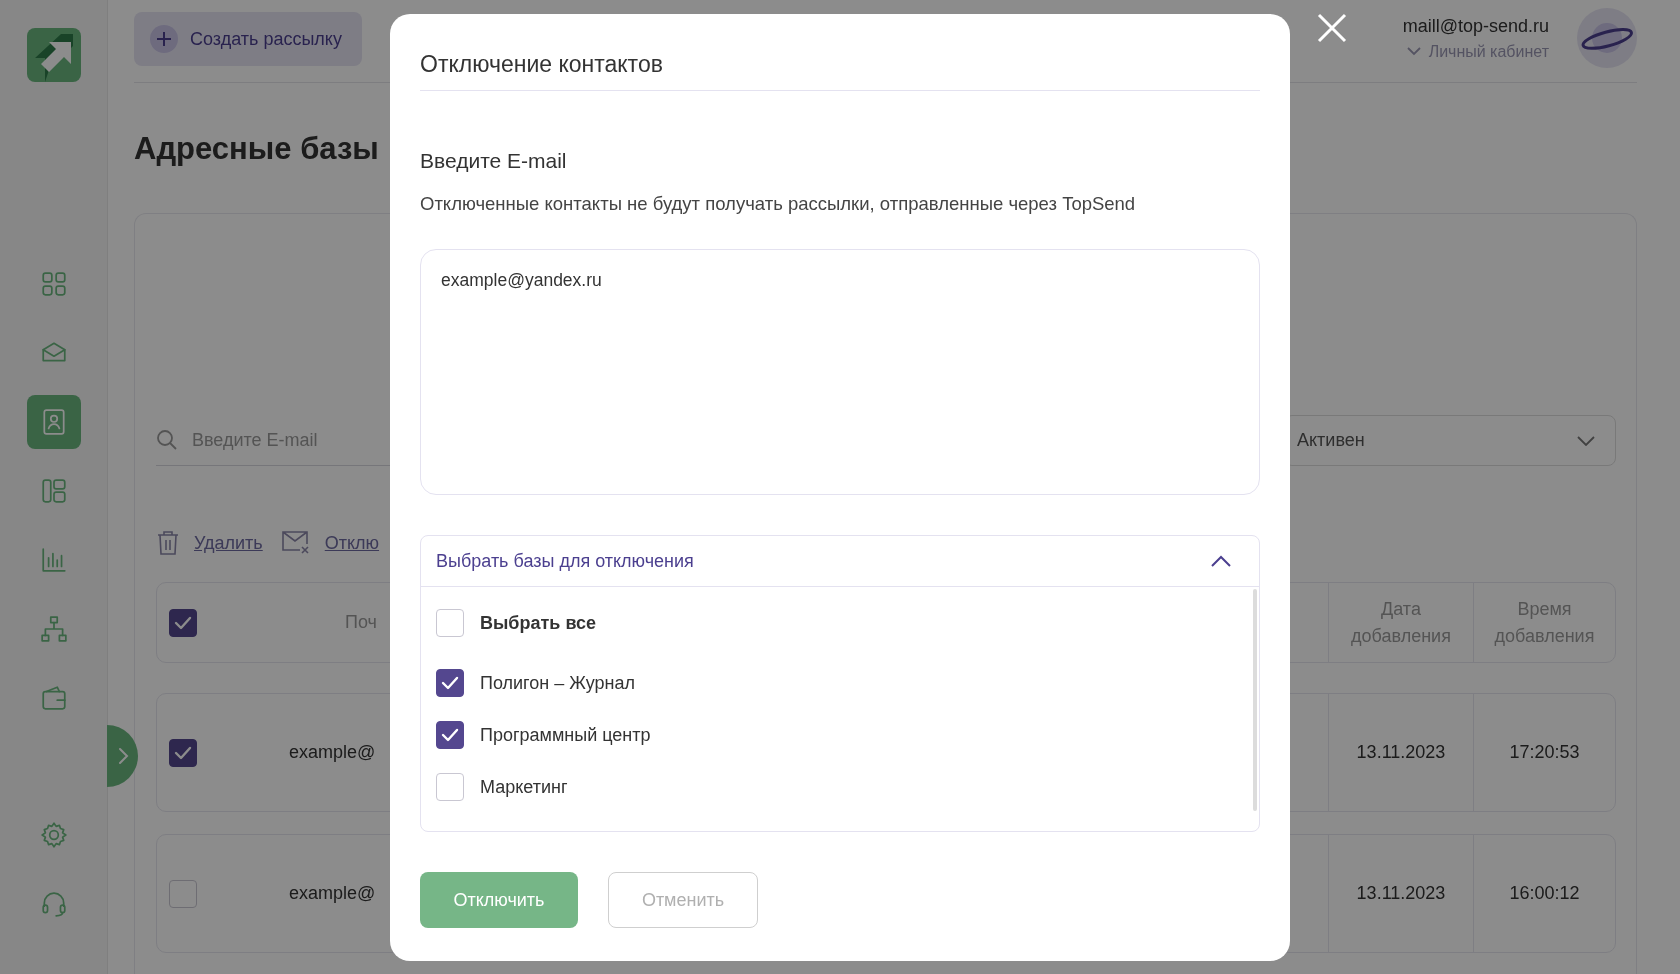 This screenshot has width=1680, height=974. Describe the element at coordinates (494, 161) in the screenshot. I see `field-label: Введите E-mail` at that location.